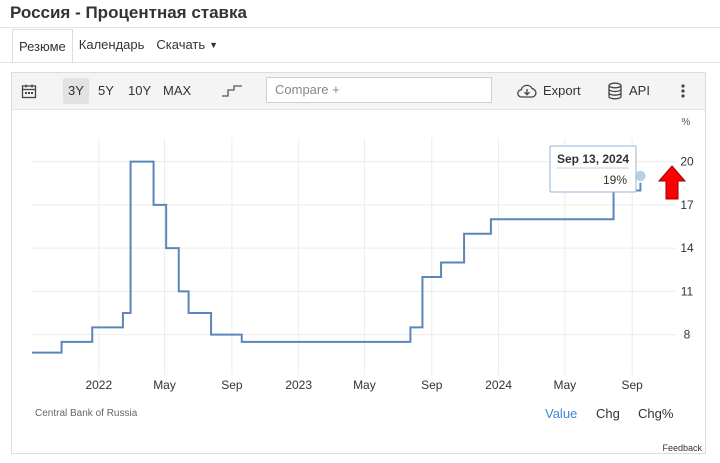 Image resolution: width=720 pixels, height=463 pixels. What do you see at coordinates (615, 180) in the screenshot?
I see `tooltip-value: 19%` at bounding box center [615, 180].